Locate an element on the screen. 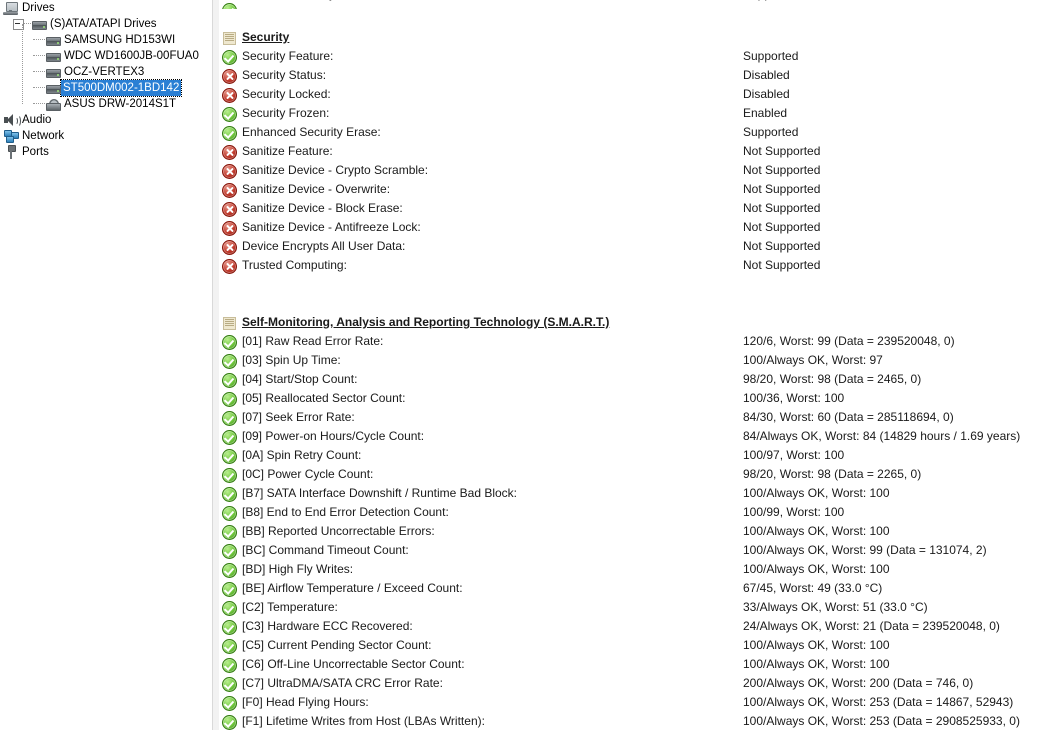 This screenshot has width=1043, height=730. detail-row-label: Sanitize Device - Antifreeze Lock: is located at coordinates (331, 227).